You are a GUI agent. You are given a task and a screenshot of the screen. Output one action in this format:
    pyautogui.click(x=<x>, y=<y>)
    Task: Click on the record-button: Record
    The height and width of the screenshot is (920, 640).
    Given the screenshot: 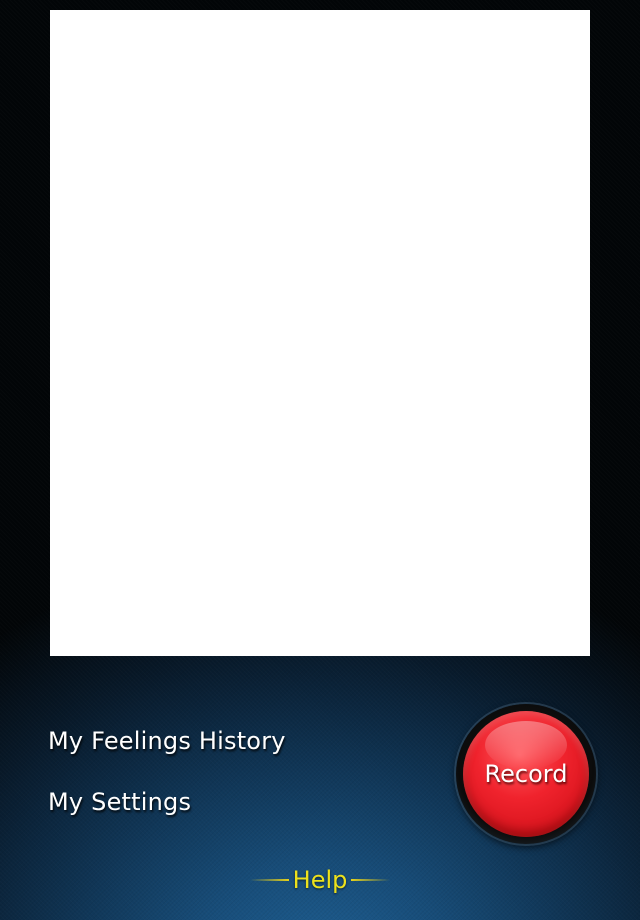 What is the action you would take?
    pyautogui.click(x=526, y=774)
    